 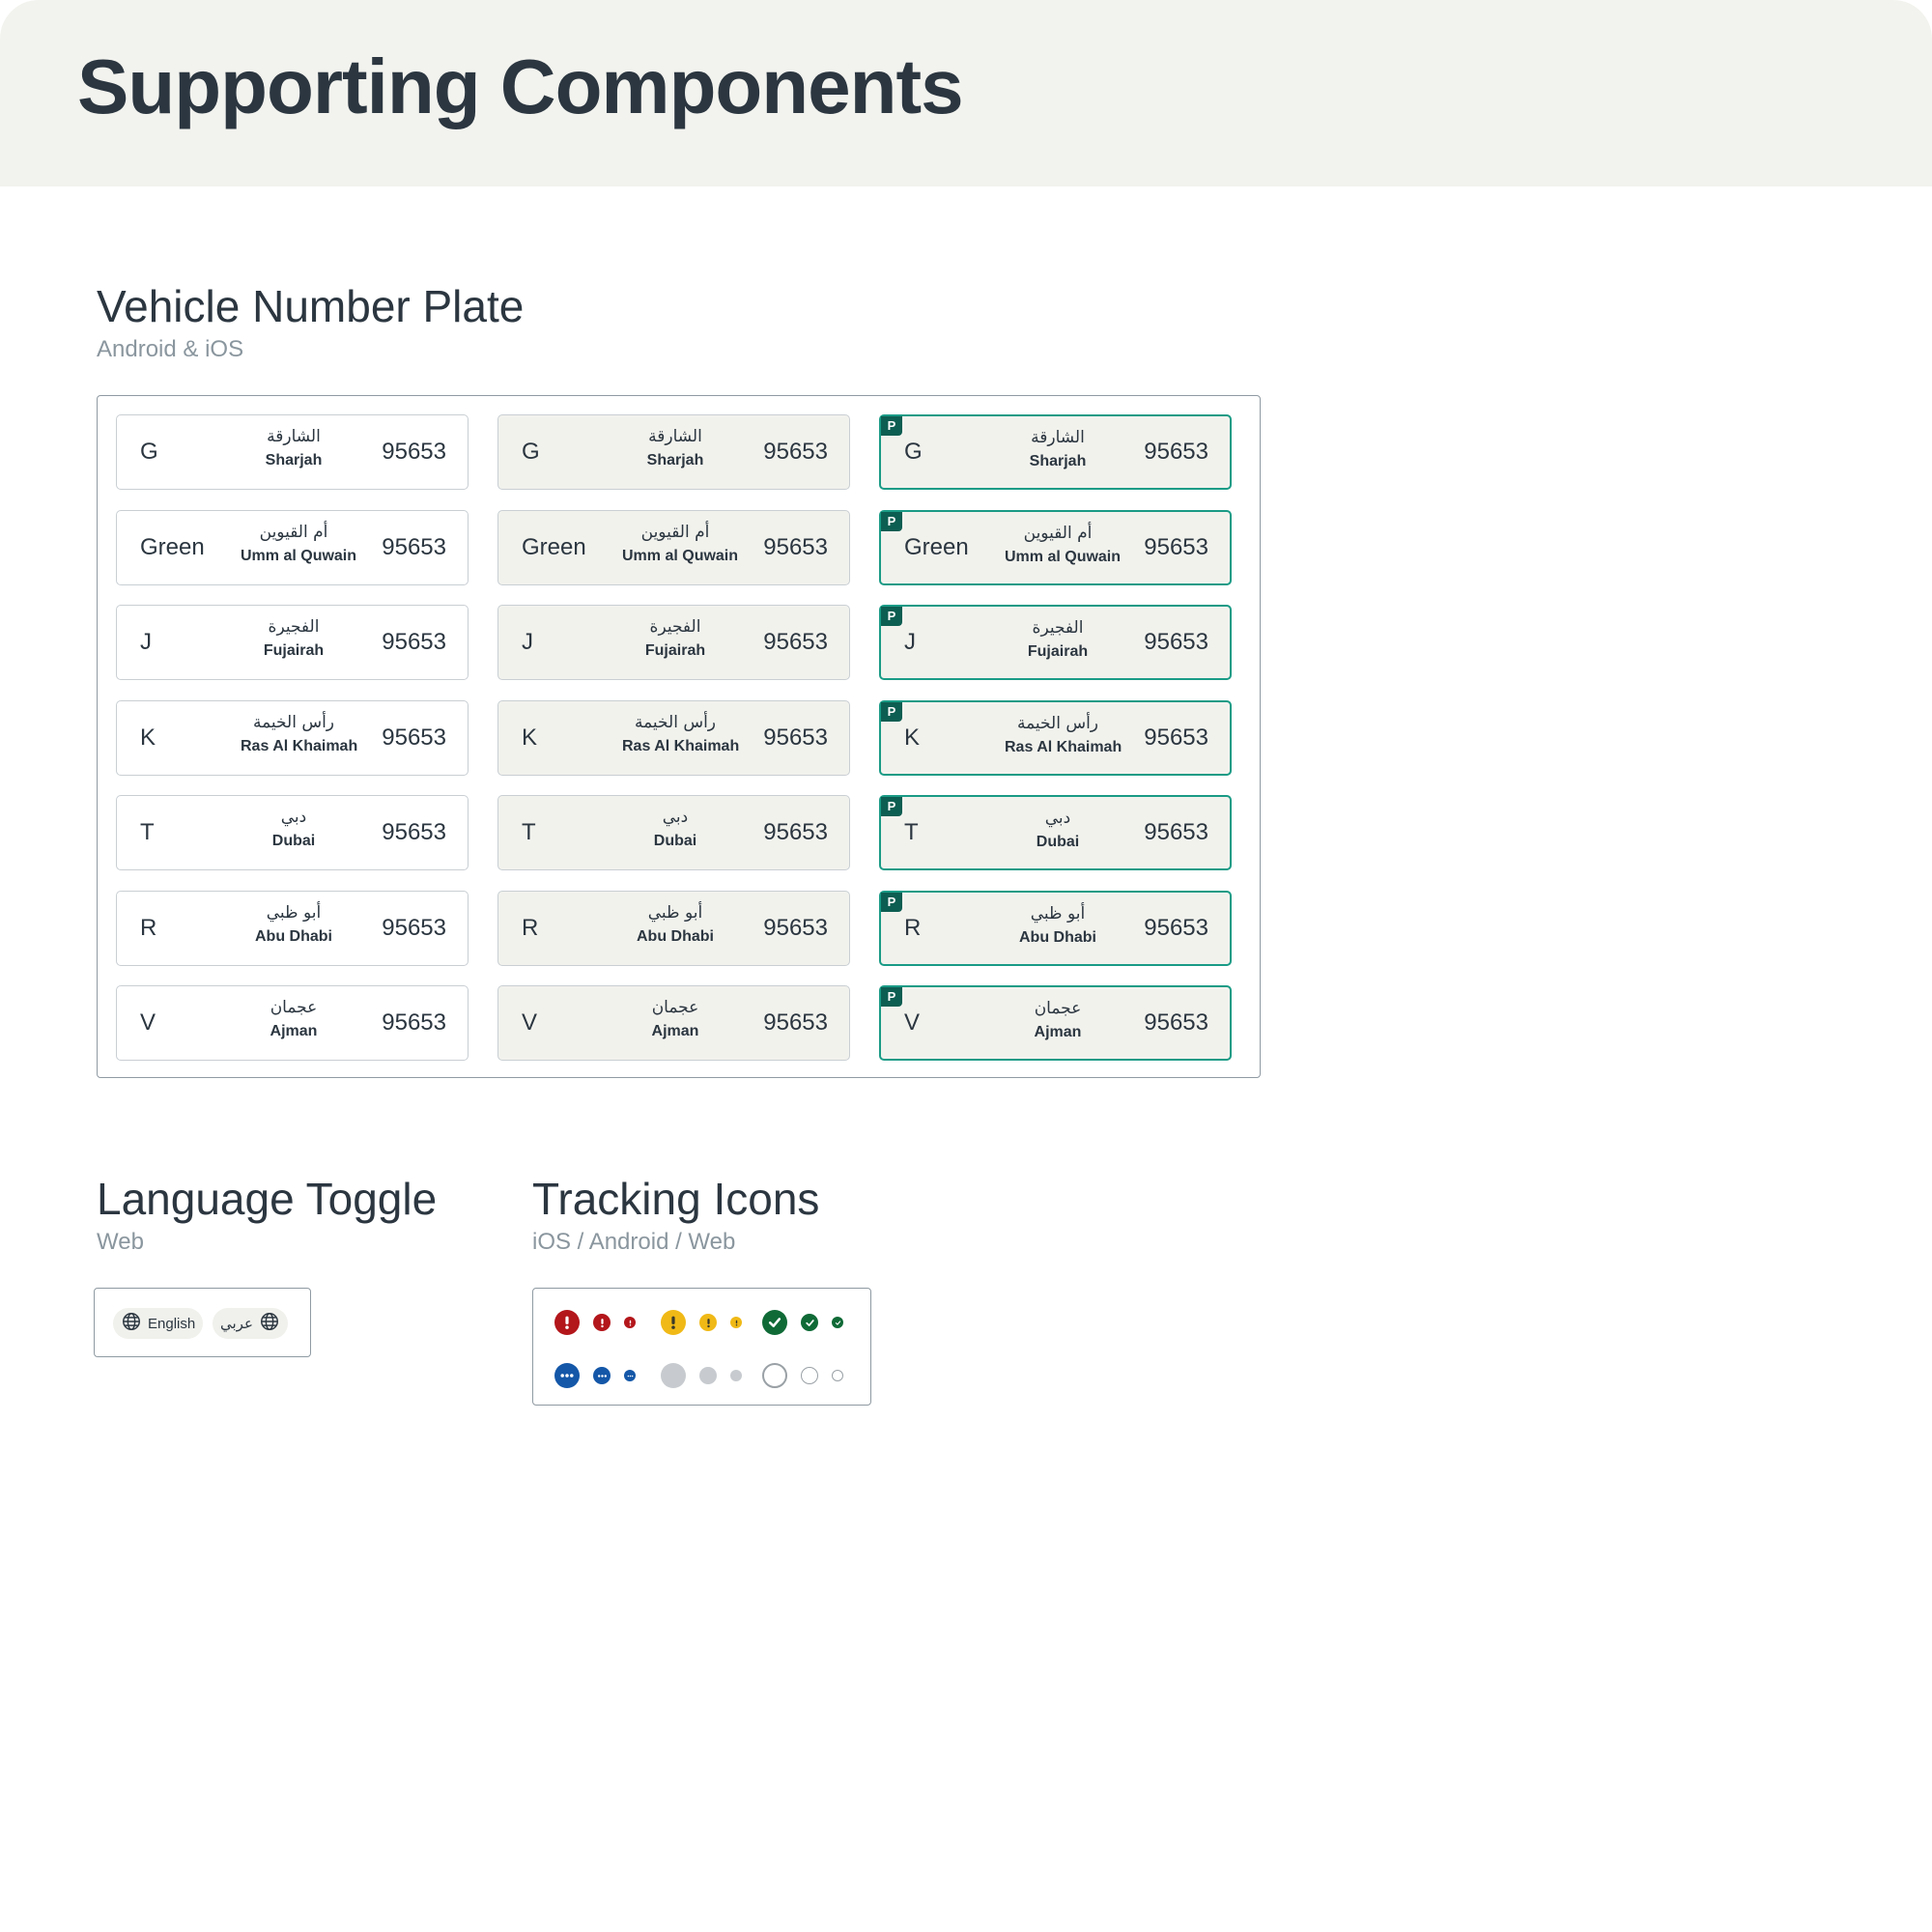 I want to click on language-toggle-panel: English عربي, so click(x=202, y=1322).